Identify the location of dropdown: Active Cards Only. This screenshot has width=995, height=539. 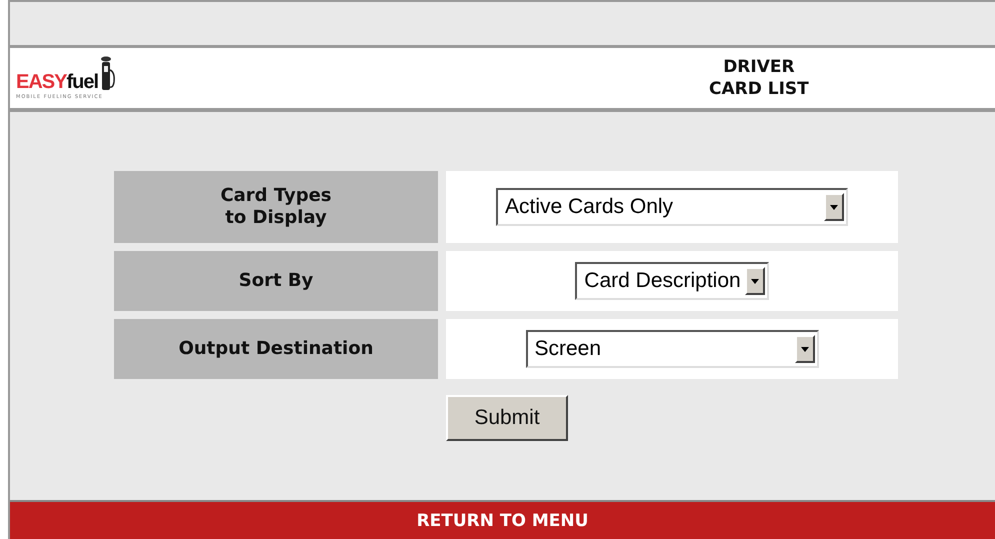
(672, 207).